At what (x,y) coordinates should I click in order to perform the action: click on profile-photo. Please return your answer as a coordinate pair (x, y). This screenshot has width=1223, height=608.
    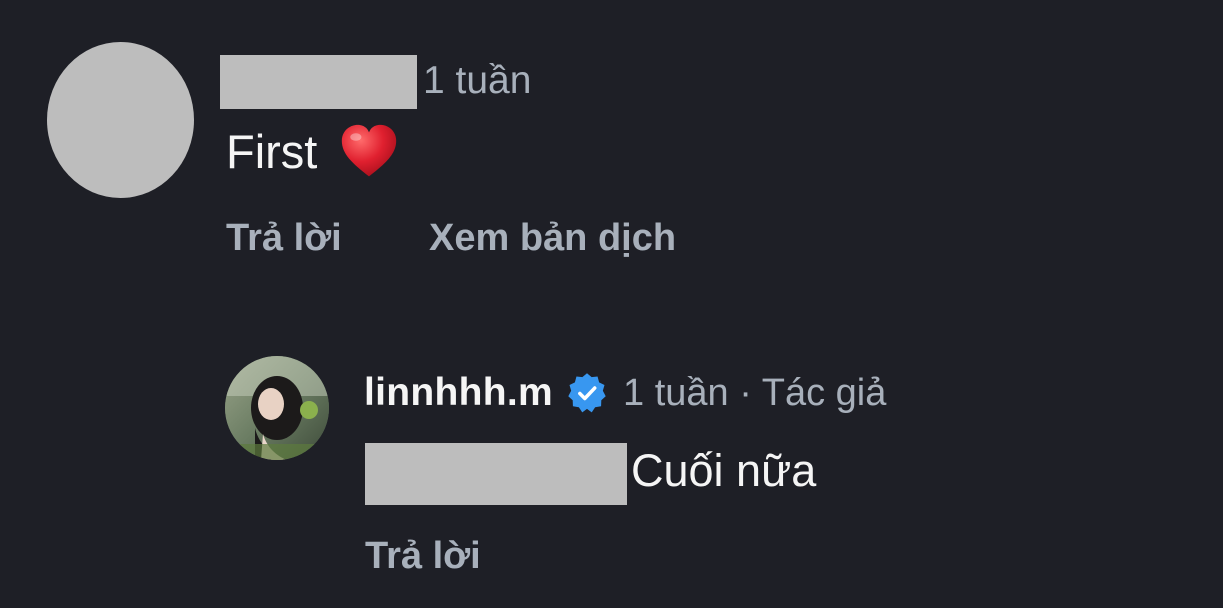
    Looking at the image, I should click on (277, 408).